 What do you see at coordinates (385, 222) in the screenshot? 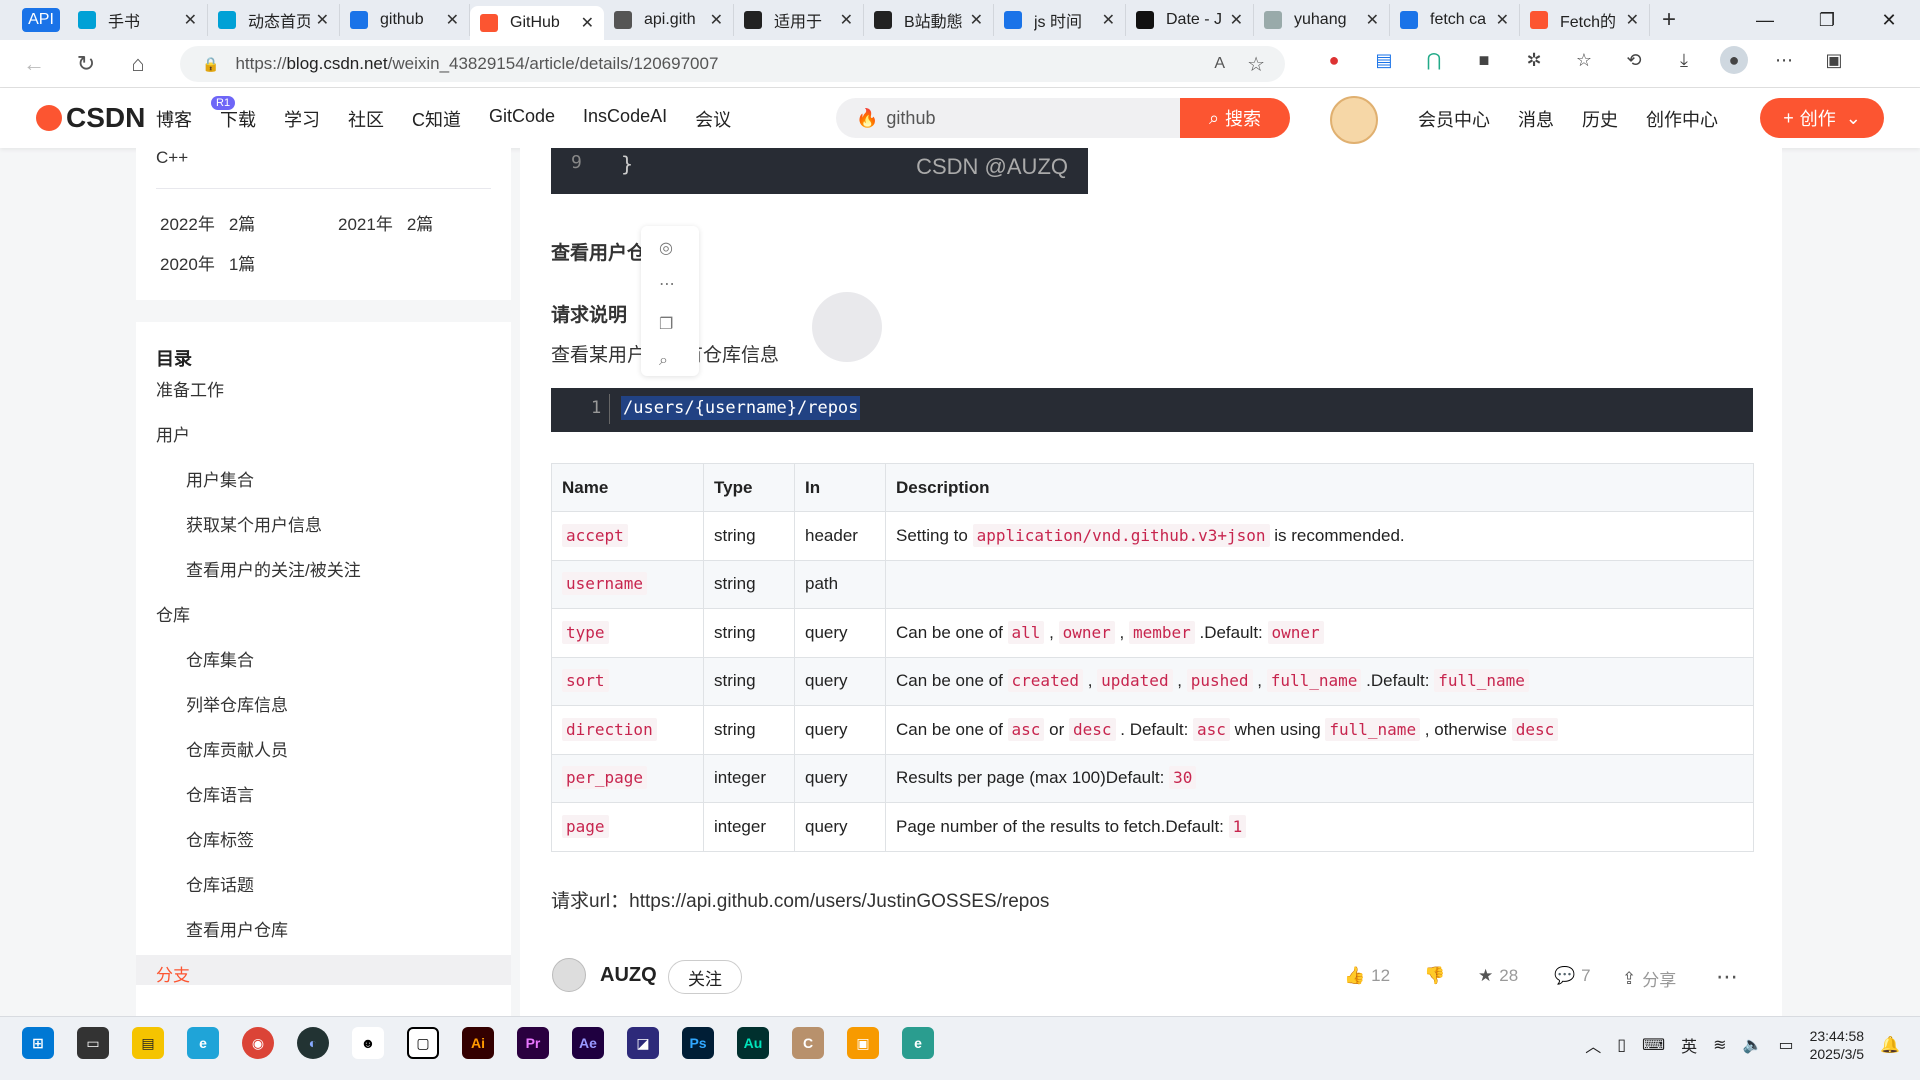
I see `archive-item: 2021年 2篇` at bounding box center [385, 222].